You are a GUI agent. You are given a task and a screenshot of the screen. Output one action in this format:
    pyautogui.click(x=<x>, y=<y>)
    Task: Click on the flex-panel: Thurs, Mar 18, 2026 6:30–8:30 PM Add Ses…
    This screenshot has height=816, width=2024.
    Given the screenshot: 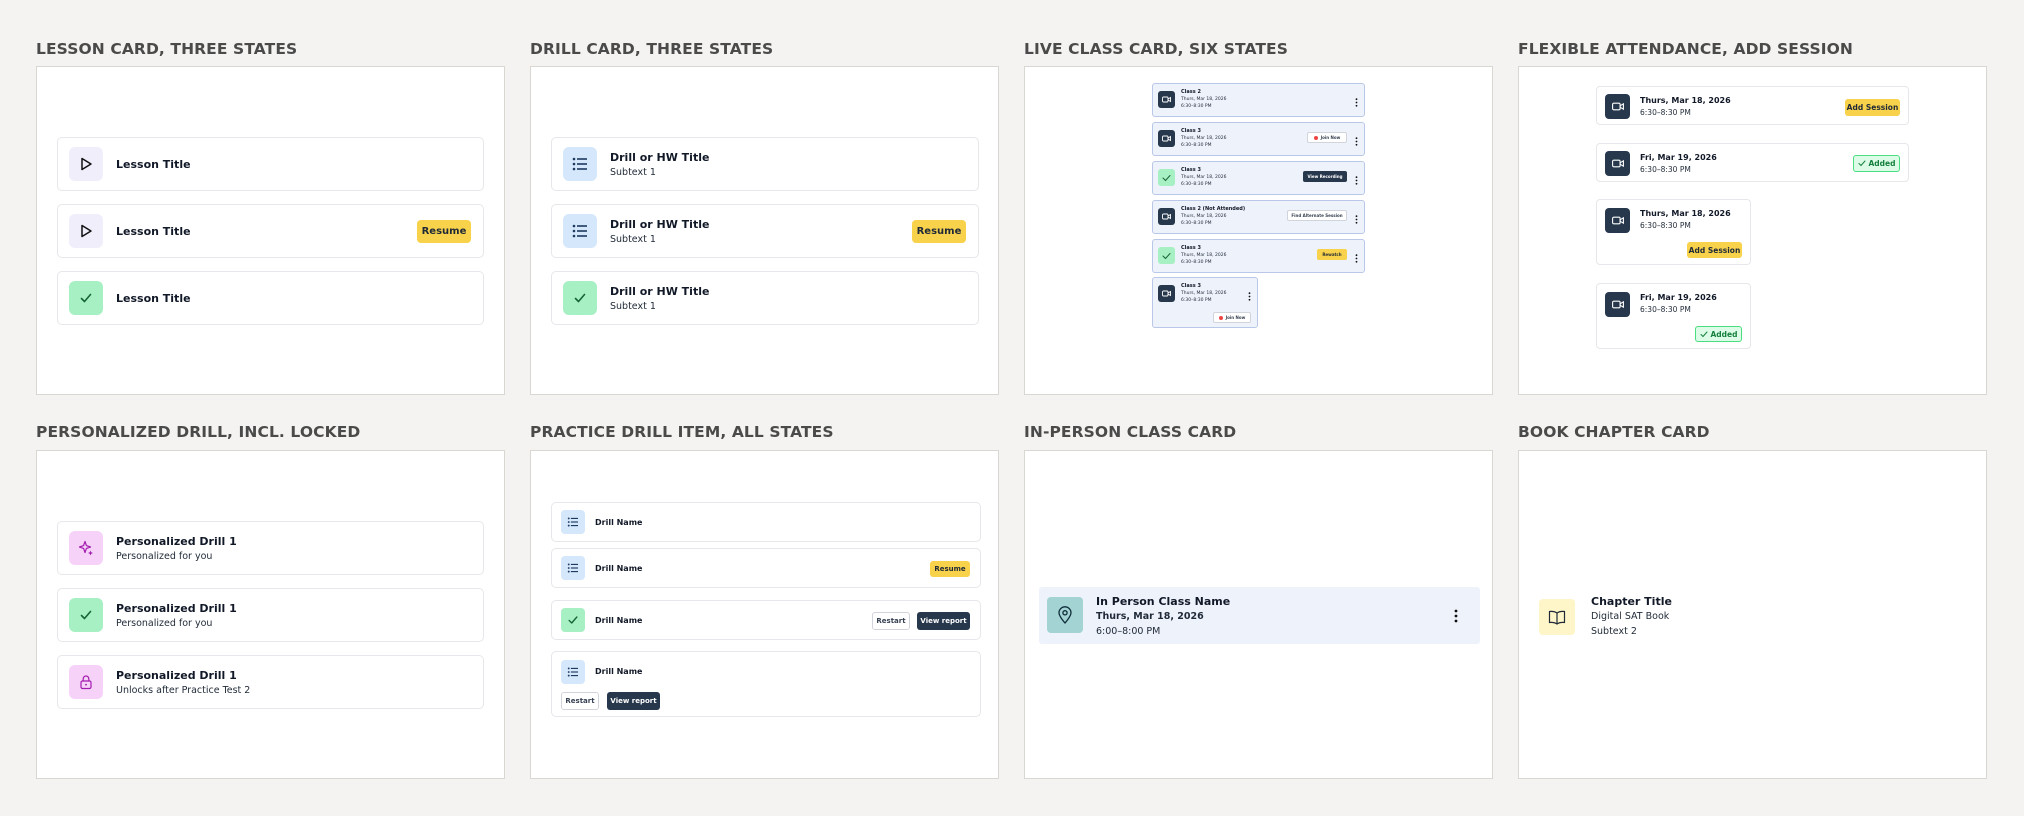 What is the action you would take?
    pyautogui.click(x=1752, y=230)
    